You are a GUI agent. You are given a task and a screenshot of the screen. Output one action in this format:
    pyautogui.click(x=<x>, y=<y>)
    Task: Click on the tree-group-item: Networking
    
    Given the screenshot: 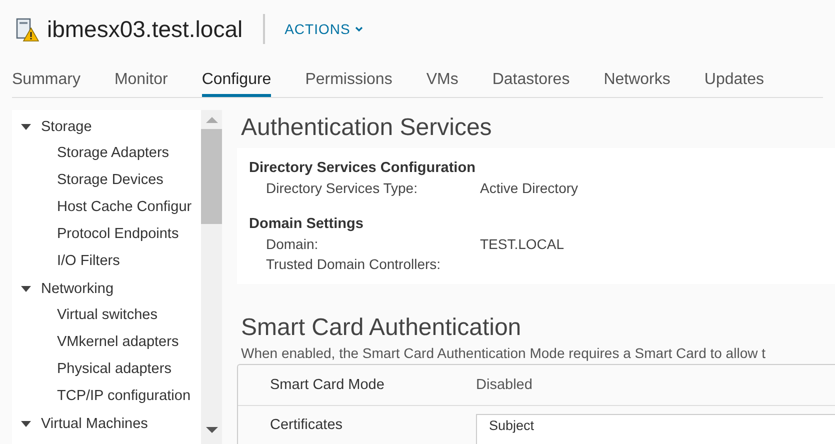 What is the action you would take?
    pyautogui.click(x=106, y=288)
    